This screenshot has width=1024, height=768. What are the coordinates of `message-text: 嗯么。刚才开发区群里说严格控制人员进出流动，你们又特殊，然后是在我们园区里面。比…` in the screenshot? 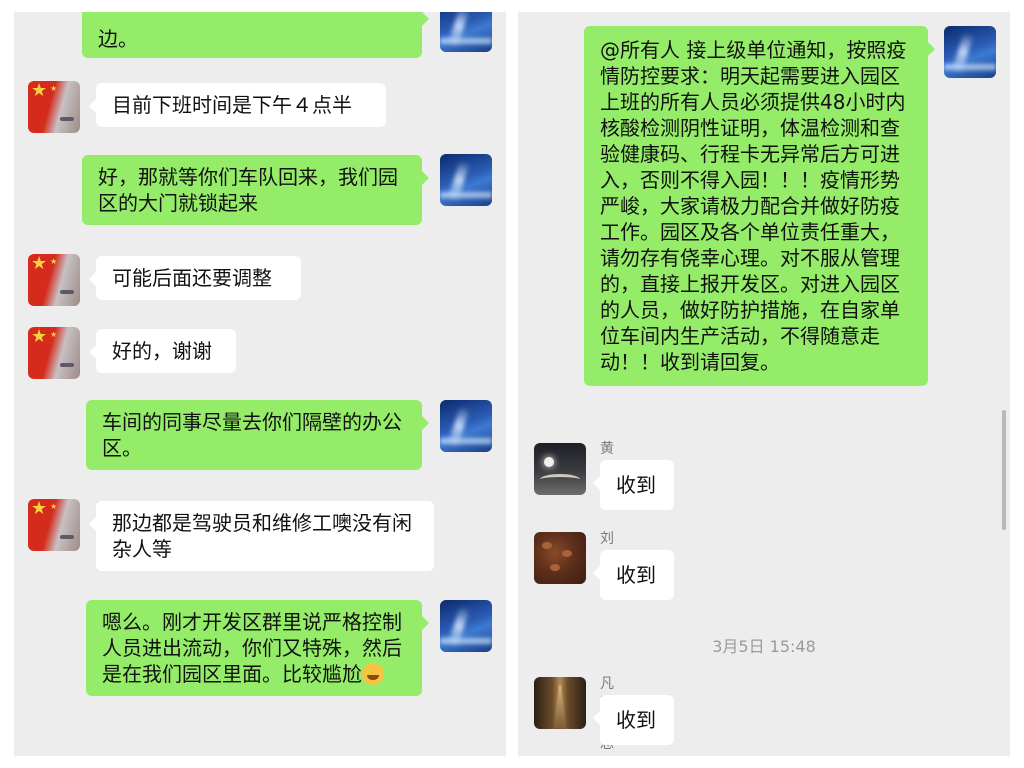 It's located at (252, 648).